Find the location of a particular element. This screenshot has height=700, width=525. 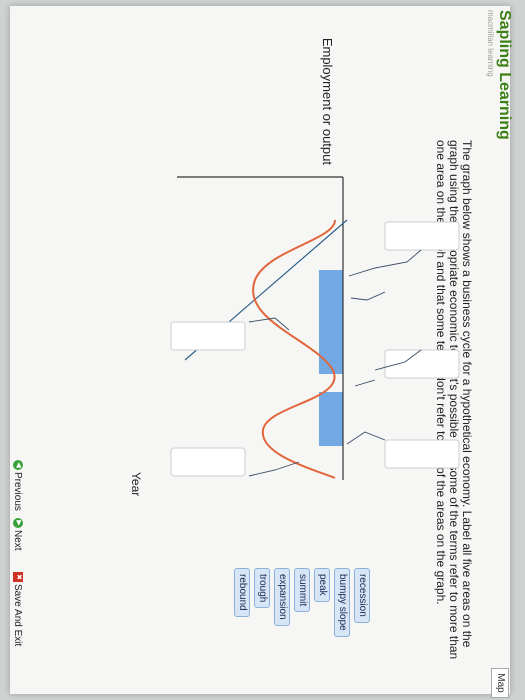

term-rebound: rebound is located at coordinates (242, 592).